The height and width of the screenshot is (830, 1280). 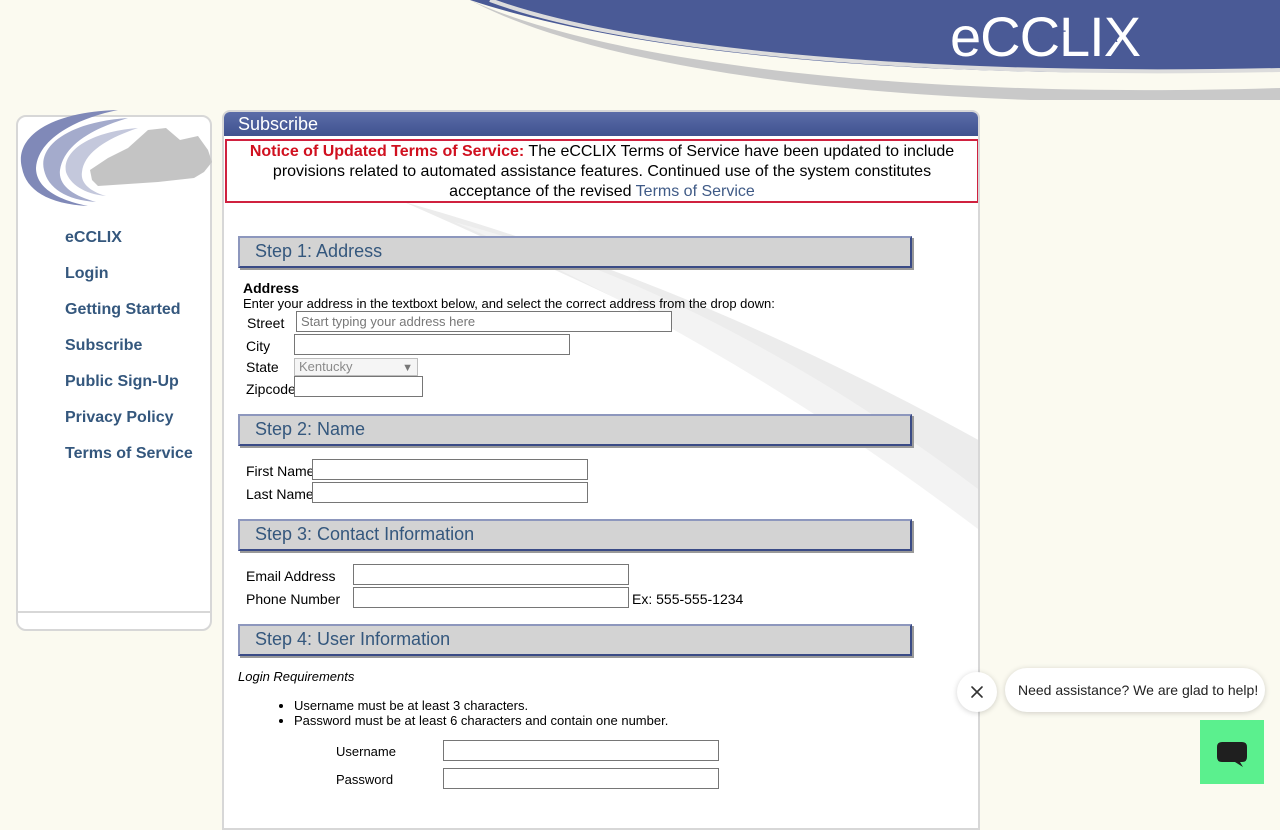 What do you see at coordinates (129, 246) in the screenshot?
I see `nav-ecclix: eCCLIX` at bounding box center [129, 246].